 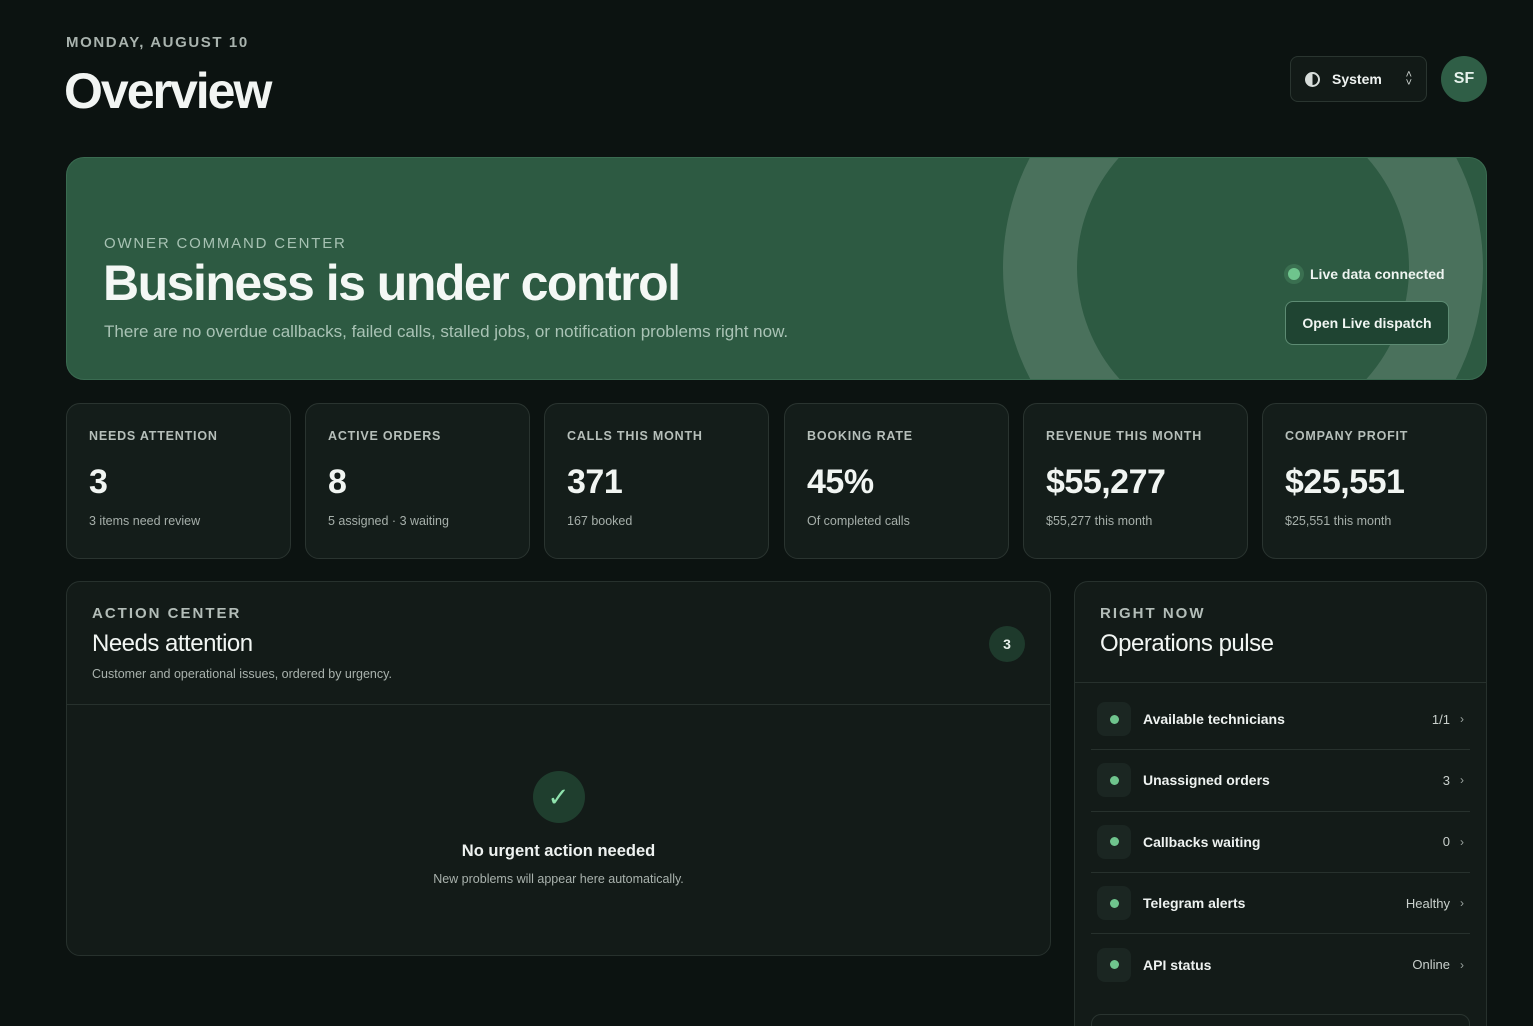 I want to click on updown-icon: ˄ ˅, so click(x=1408, y=79).